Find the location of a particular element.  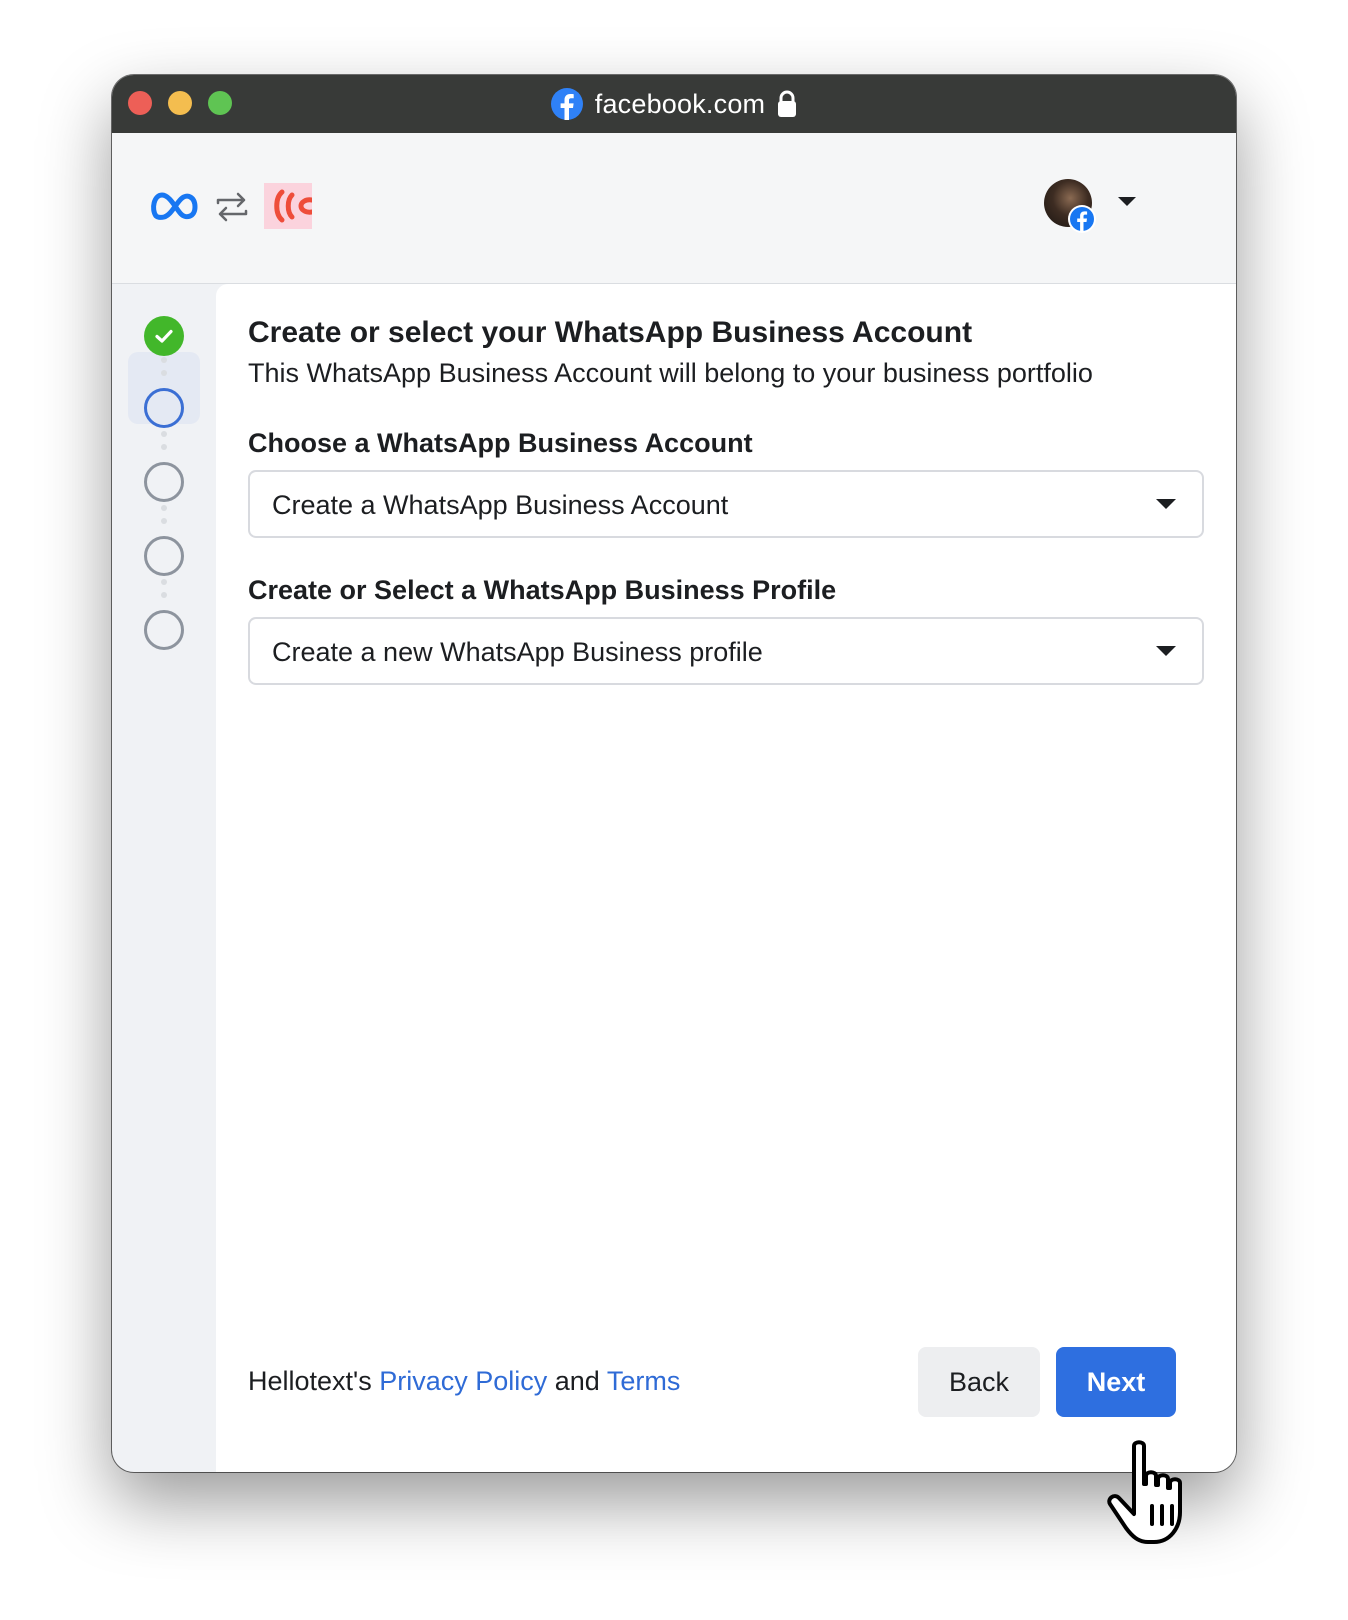

hand-pointer-icon is located at coordinates (1144, 1492).